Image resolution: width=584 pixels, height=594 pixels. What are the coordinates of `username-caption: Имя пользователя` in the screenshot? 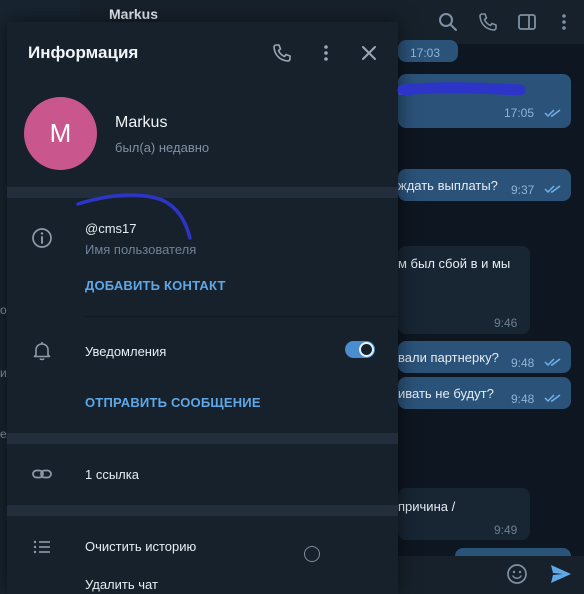 It's located at (141, 249).